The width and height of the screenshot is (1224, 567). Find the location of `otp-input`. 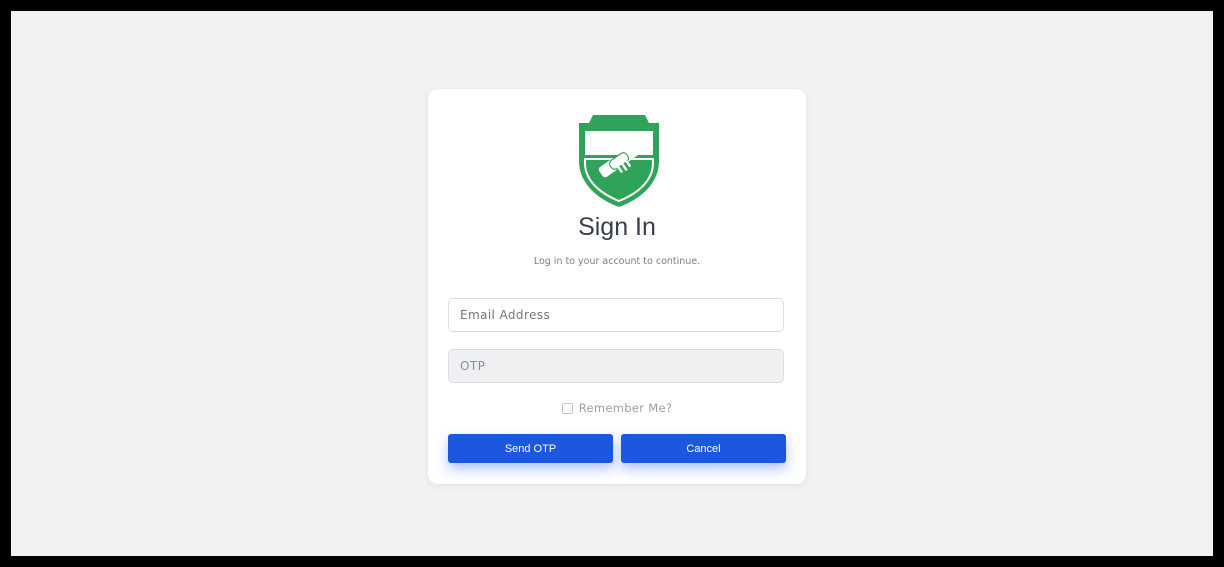

otp-input is located at coordinates (616, 366).